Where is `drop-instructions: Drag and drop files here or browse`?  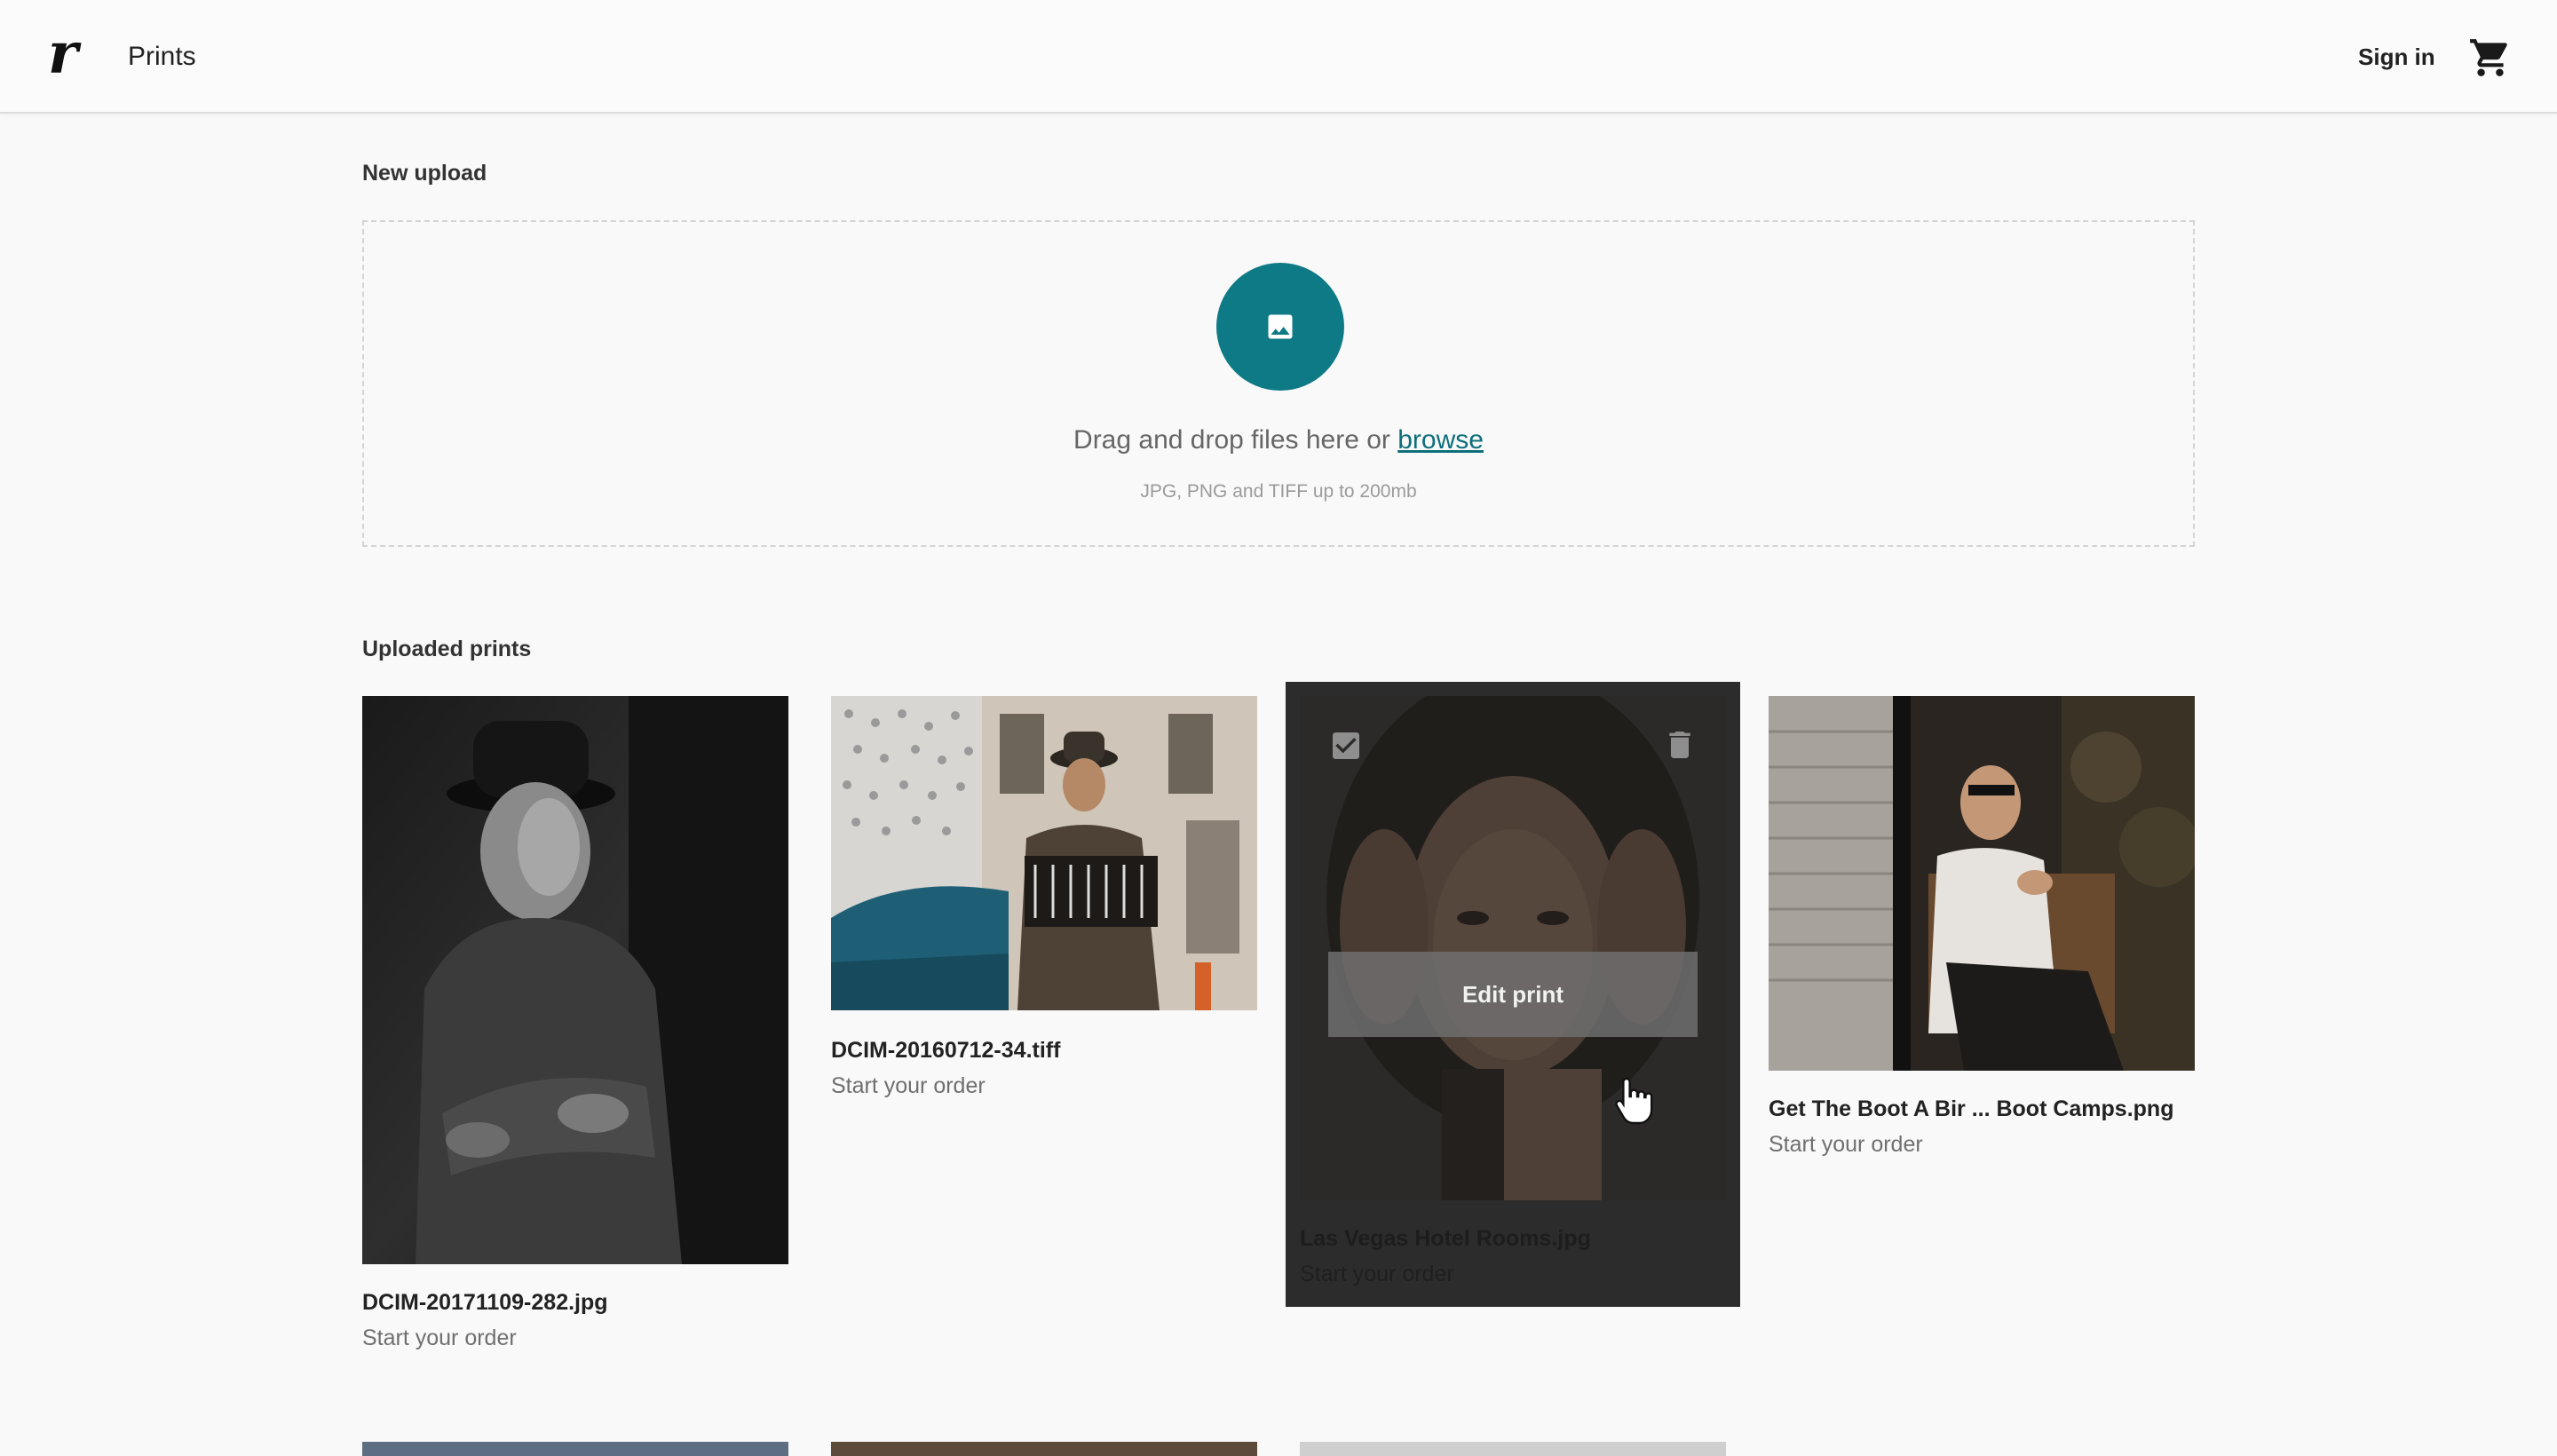 drop-instructions: Drag and drop files here or browse is located at coordinates (1278, 440).